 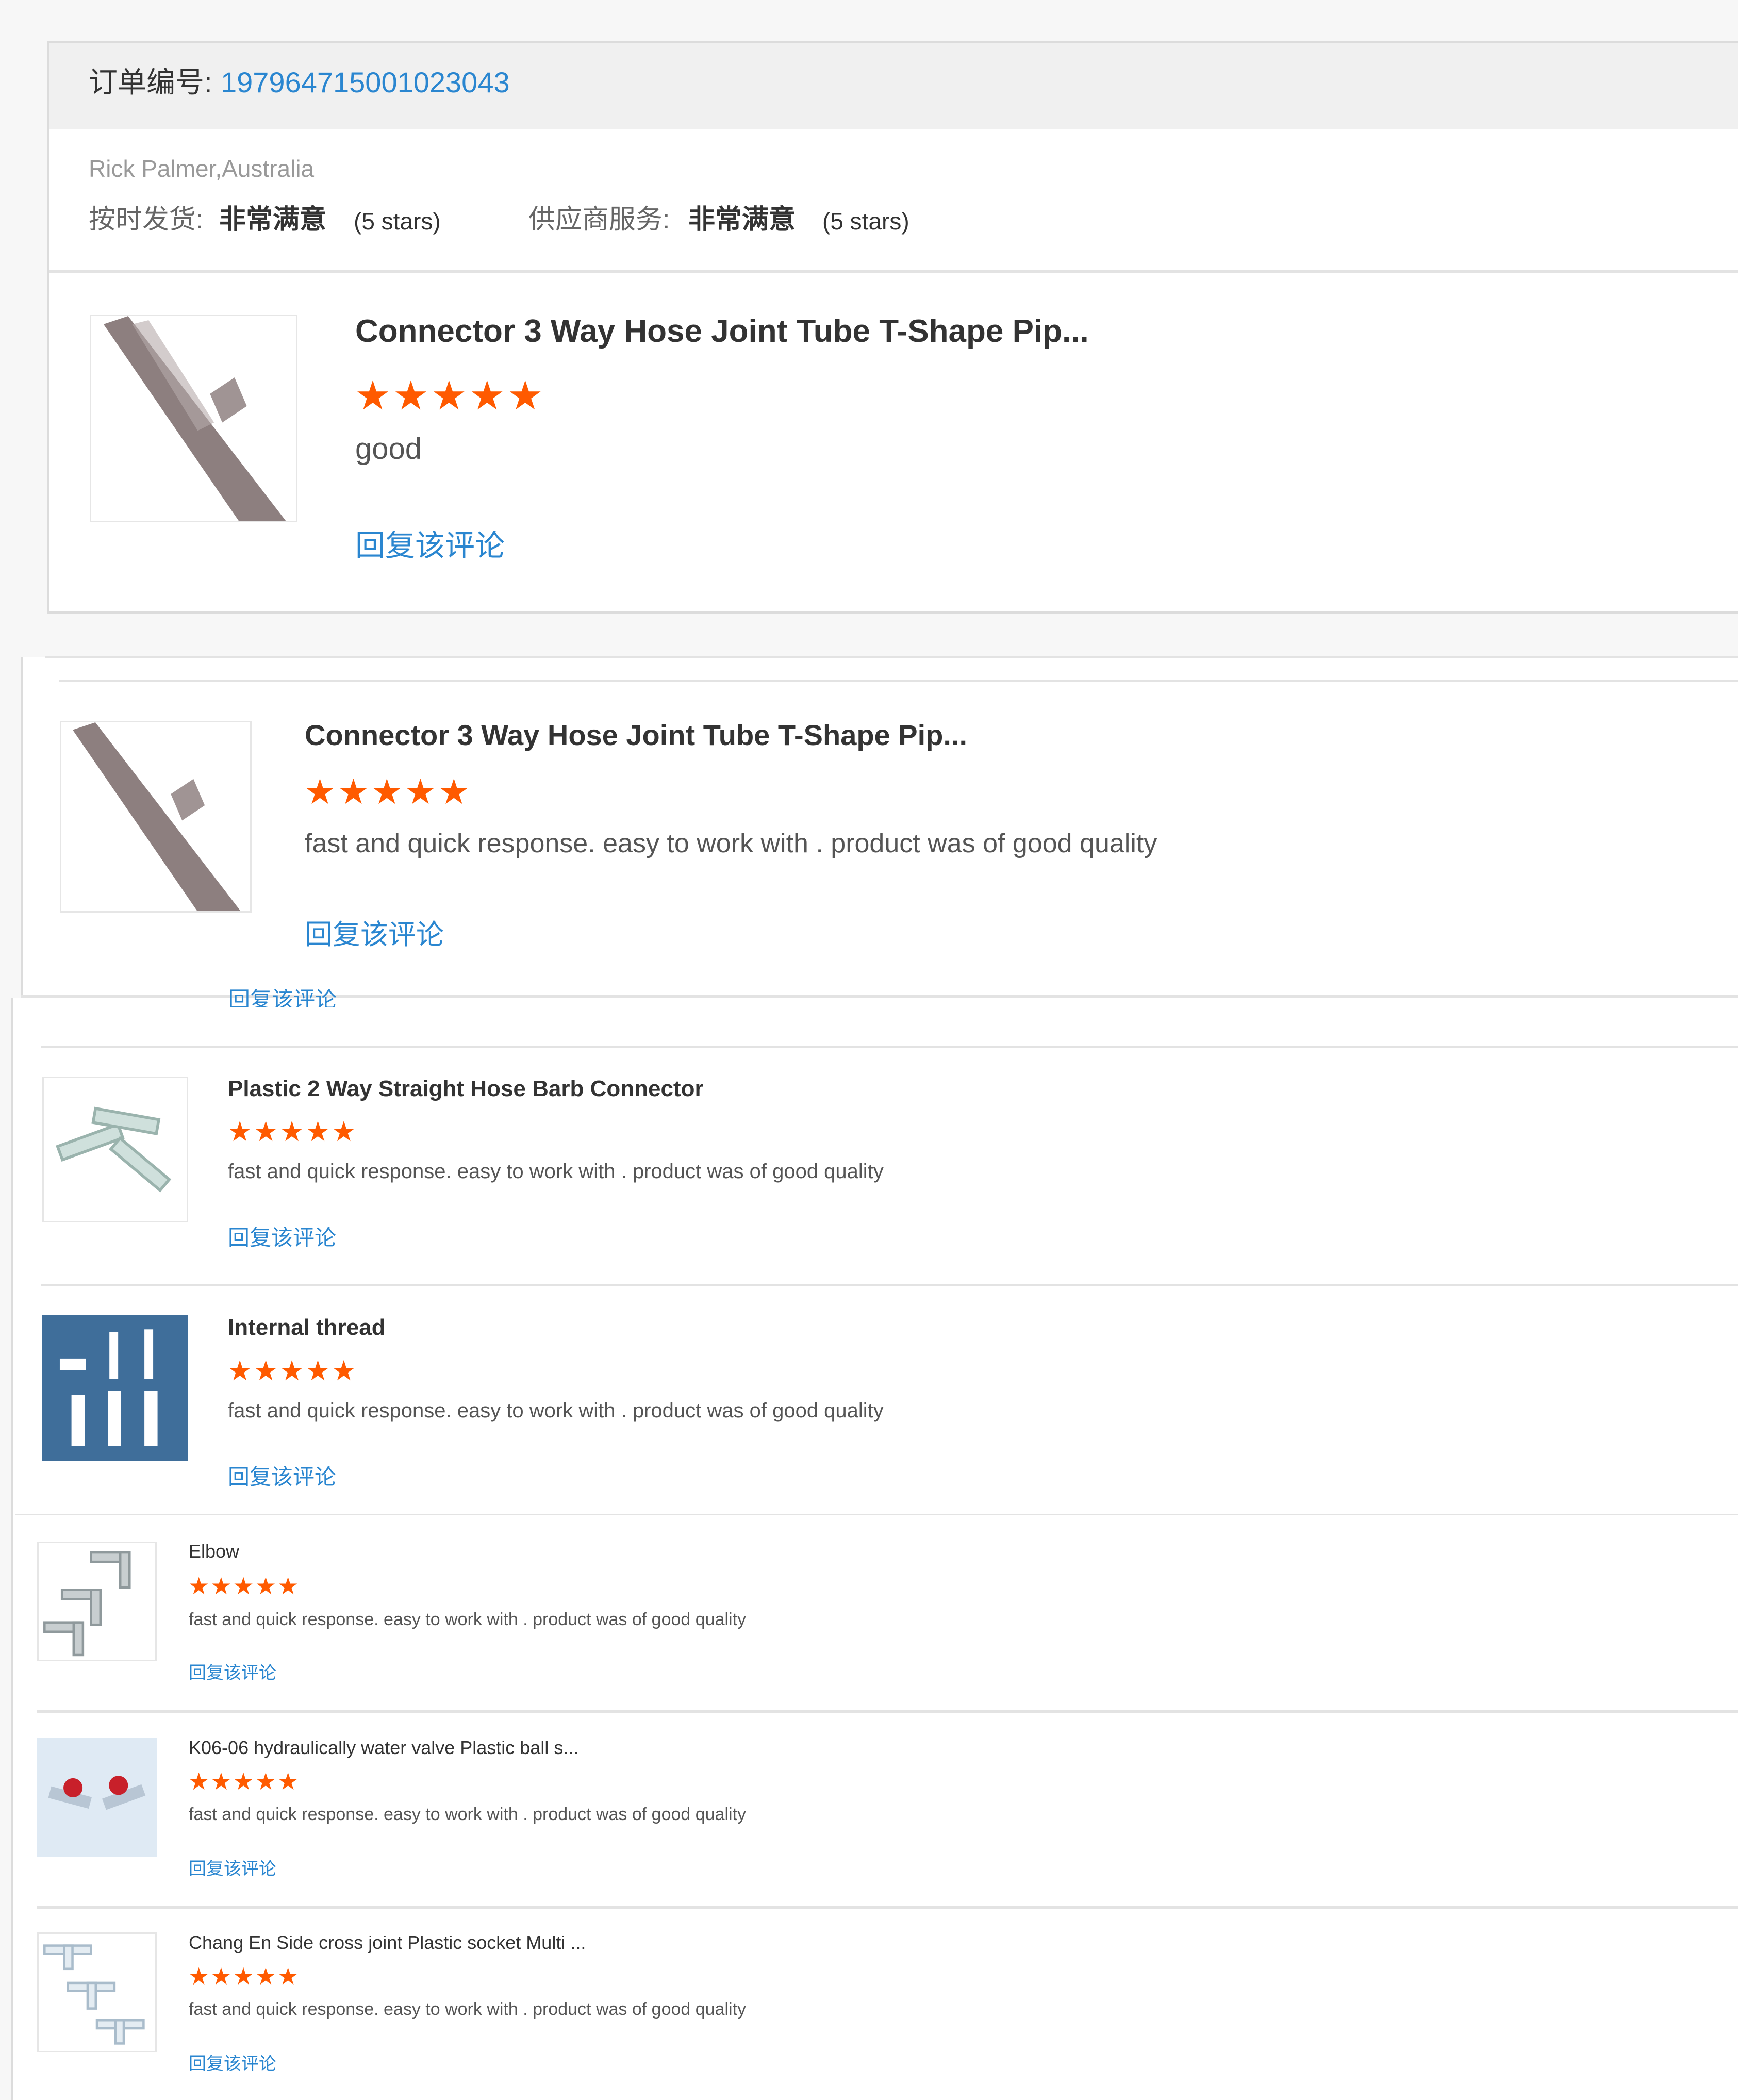 I want to click on review-title: Internal thread, so click(x=307, y=1327).